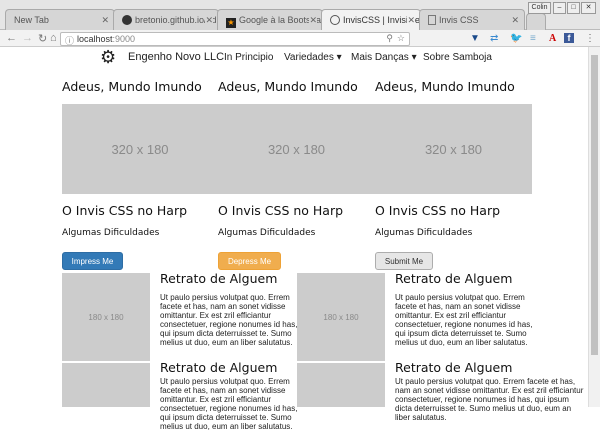 The height and width of the screenshot is (431, 600). I want to click on tab-google-bootstrap: ★ Google à la Bootstrap ✕, so click(270, 19).